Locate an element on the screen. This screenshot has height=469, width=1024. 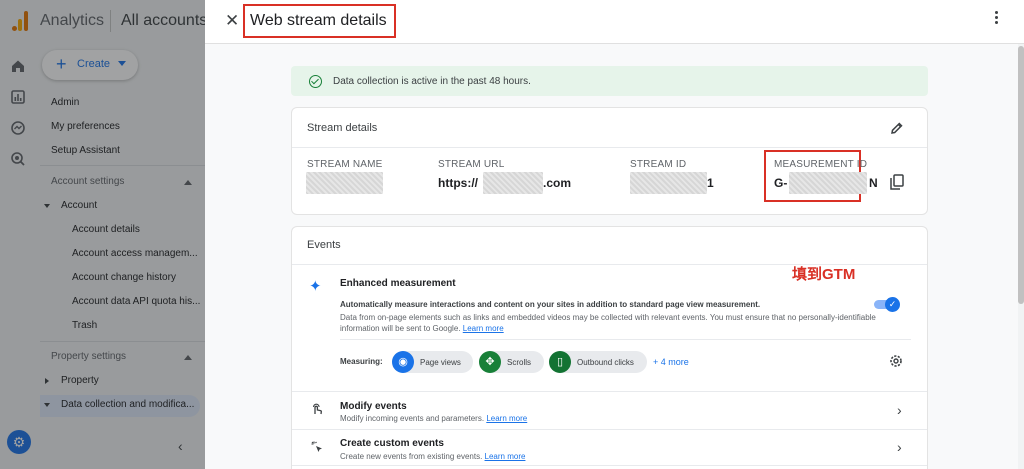
copy-icon is located at coordinates (897, 182).